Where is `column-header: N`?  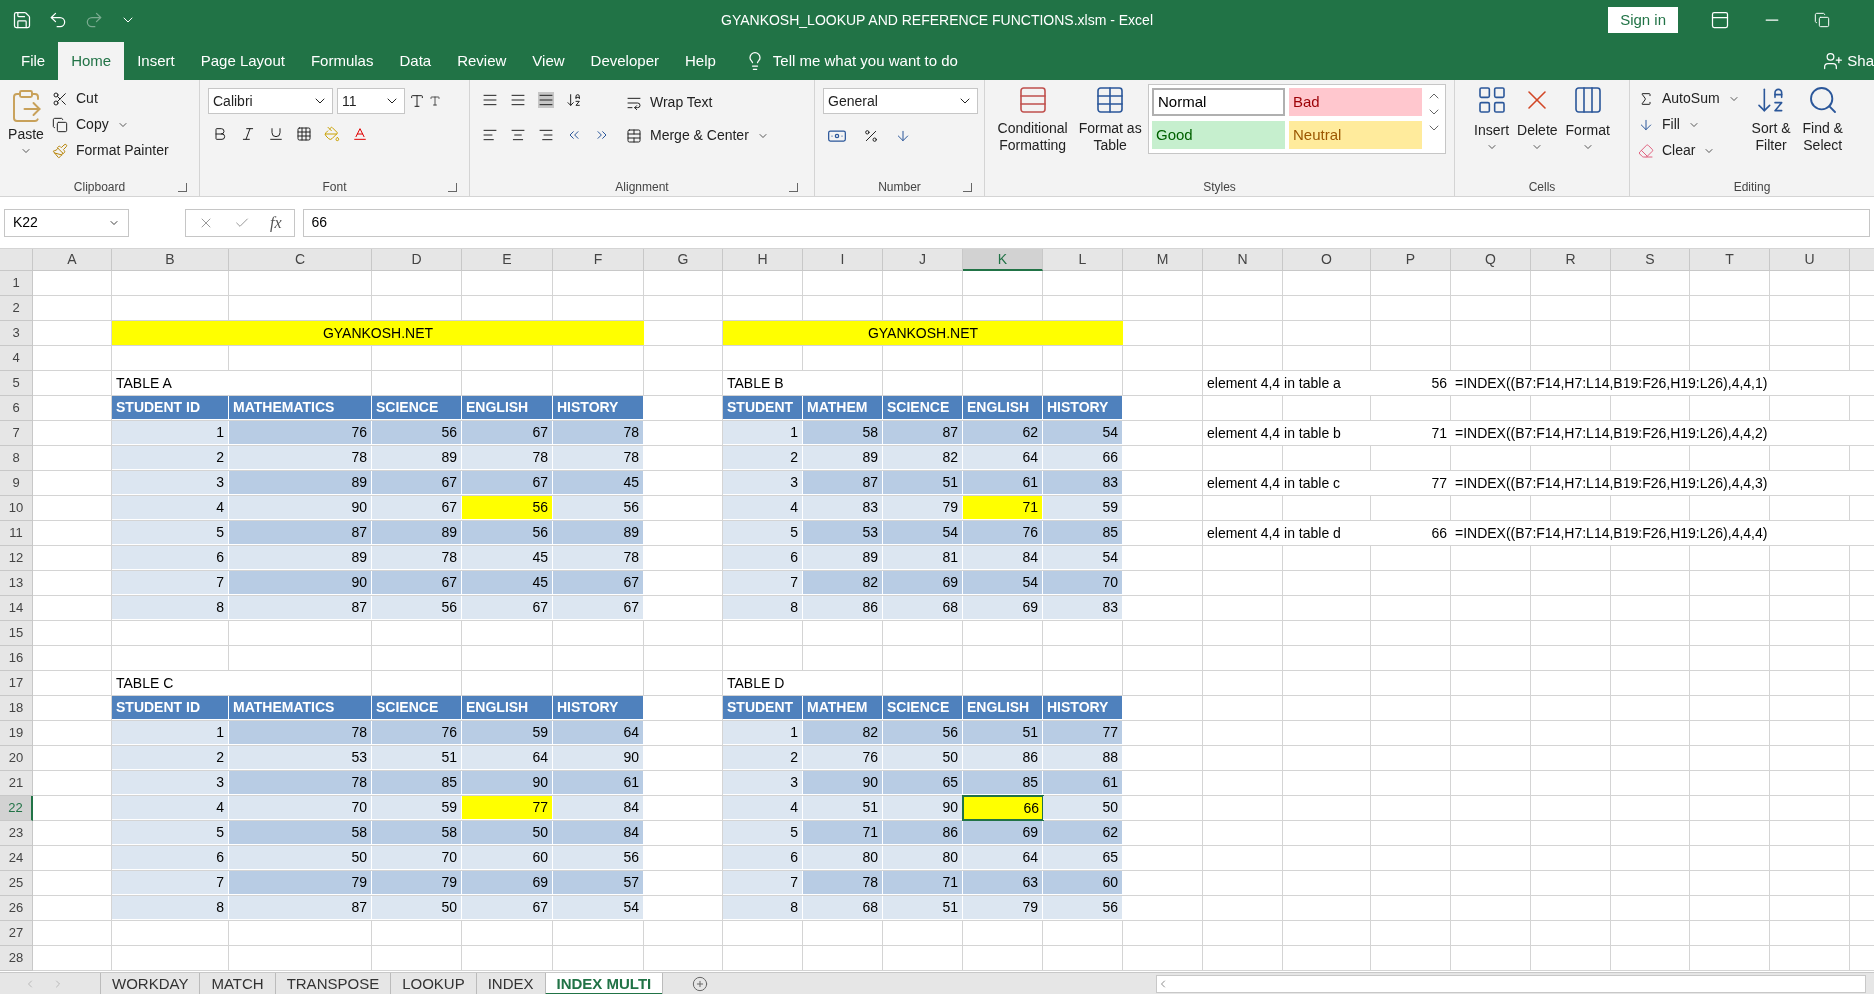
column-header: N is located at coordinates (1243, 260).